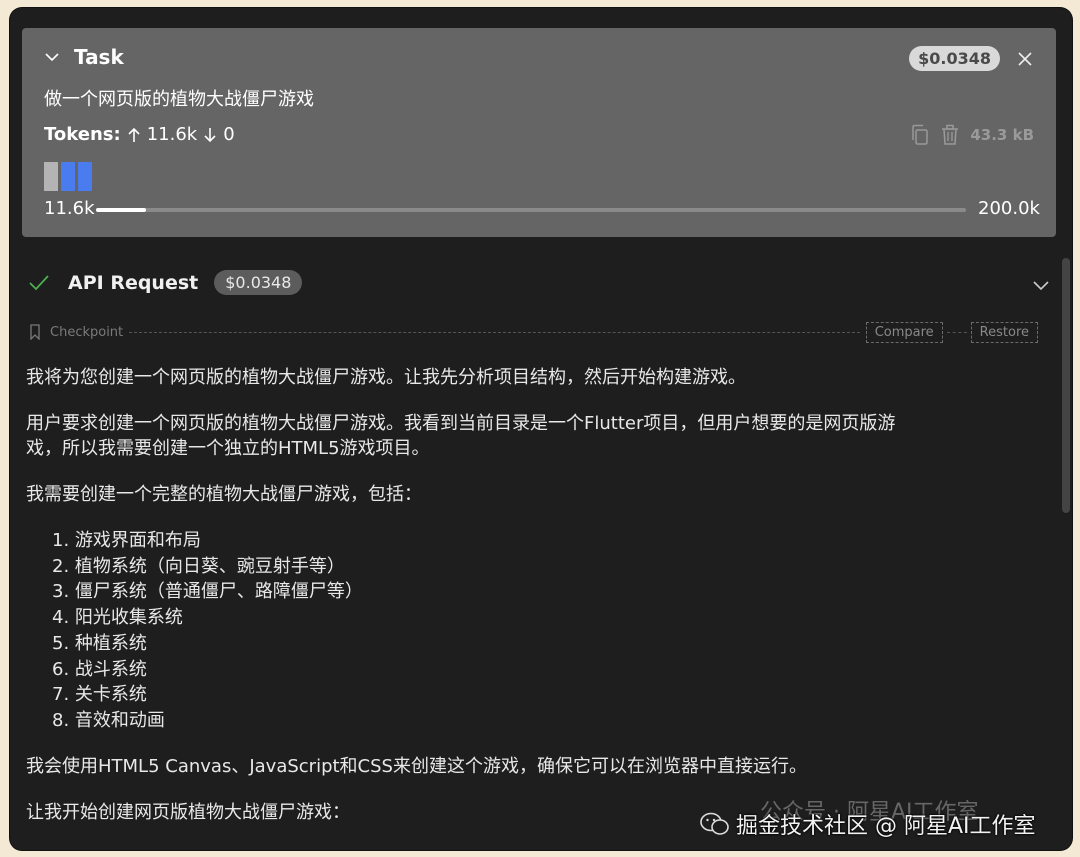 The width and height of the screenshot is (1080, 857). I want to click on wechat-icon, so click(714, 823).